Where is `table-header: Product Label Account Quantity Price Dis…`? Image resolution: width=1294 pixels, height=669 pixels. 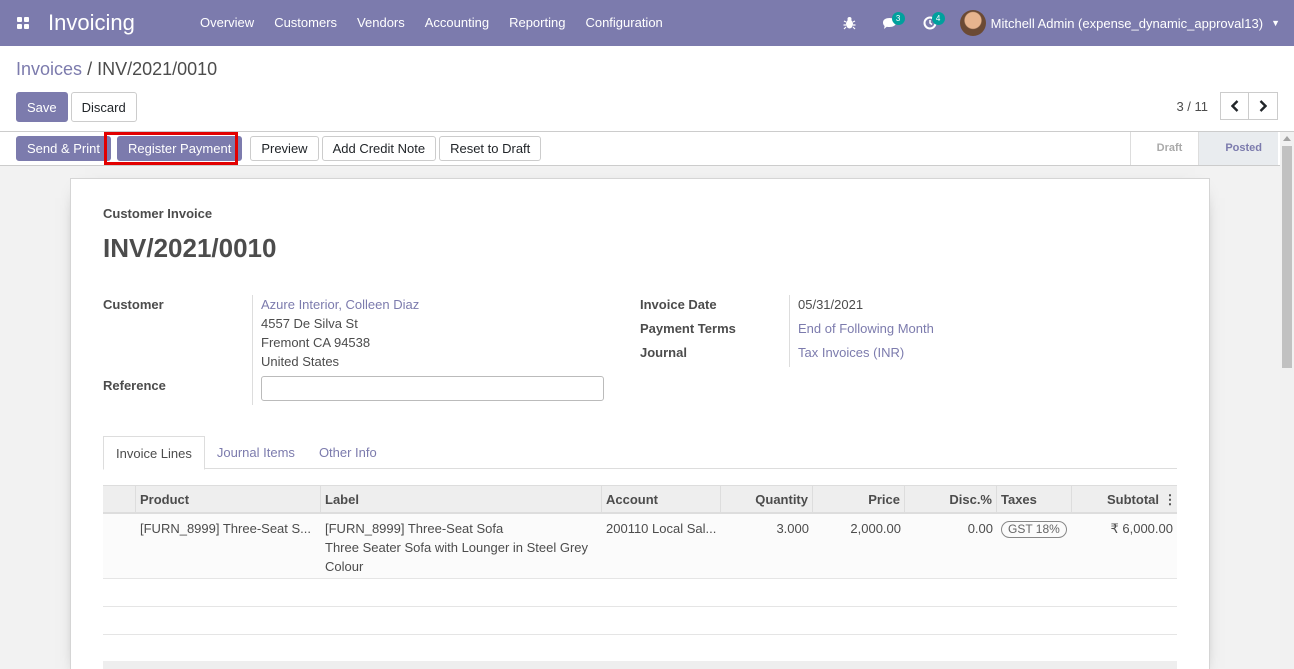
table-header: Product Label Account Quantity Price Dis… is located at coordinates (640, 499).